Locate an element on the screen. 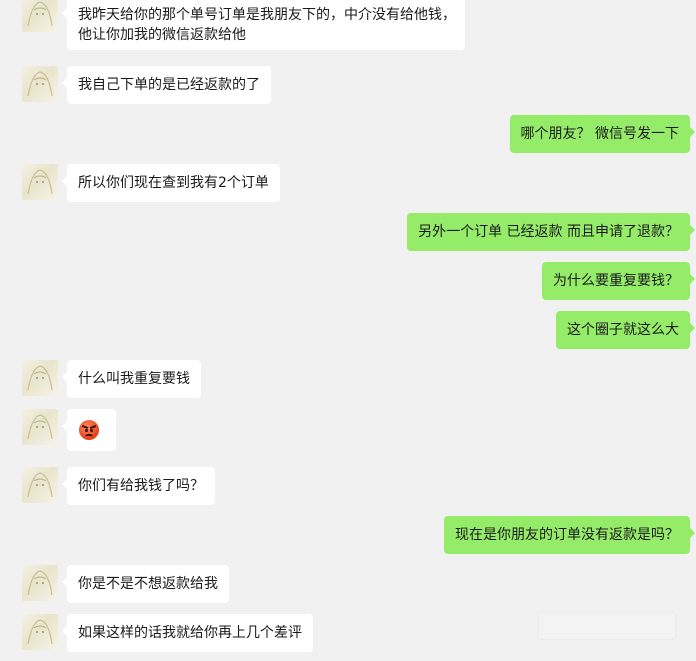 Image resolution: width=696 pixels, height=661 pixels. message-text: 这个圈子就这么大 is located at coordinates (623, 330).